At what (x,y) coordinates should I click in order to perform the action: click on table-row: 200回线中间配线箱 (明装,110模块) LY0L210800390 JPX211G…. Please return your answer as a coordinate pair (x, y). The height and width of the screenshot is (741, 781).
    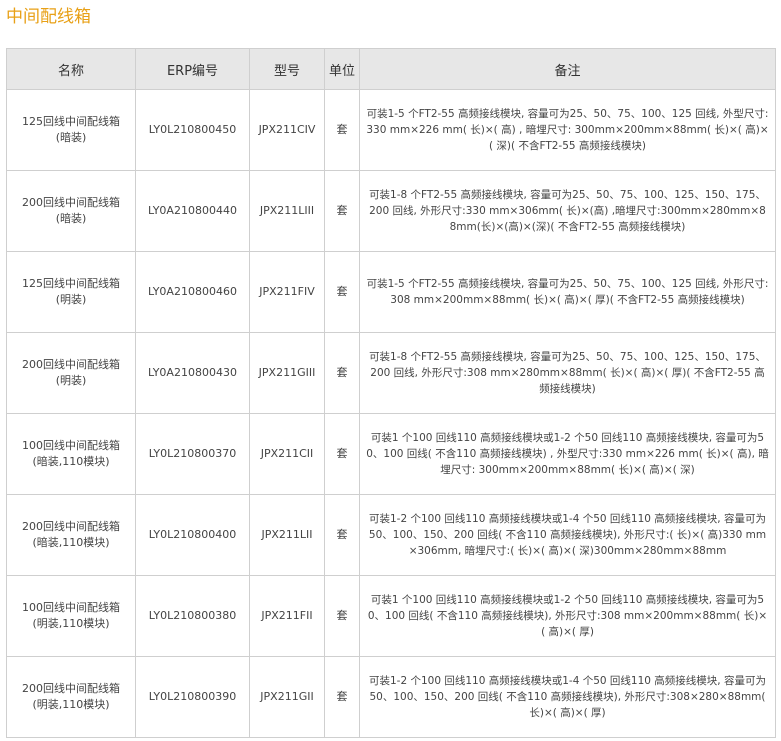
    Looking at the image, I should click on (391, 697).